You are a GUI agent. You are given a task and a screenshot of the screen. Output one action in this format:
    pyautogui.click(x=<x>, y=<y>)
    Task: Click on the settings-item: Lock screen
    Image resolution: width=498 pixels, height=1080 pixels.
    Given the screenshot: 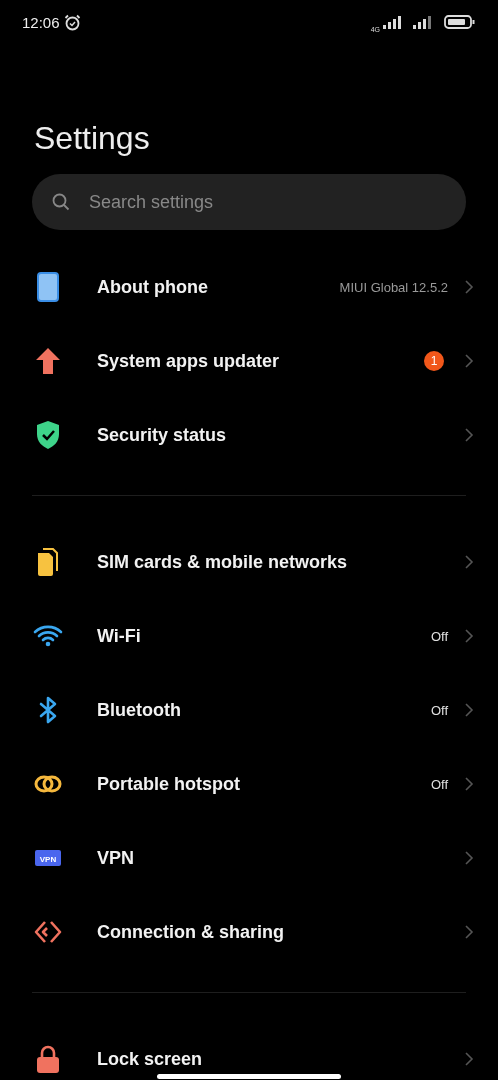 What is the action you would take?
    pyautogui.click(x=249, y=1051)
    